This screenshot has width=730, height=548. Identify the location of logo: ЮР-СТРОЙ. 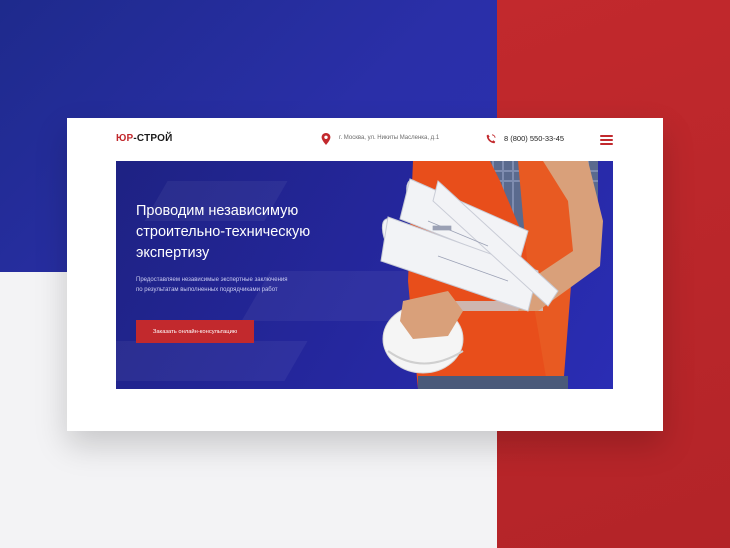
(144, 138).